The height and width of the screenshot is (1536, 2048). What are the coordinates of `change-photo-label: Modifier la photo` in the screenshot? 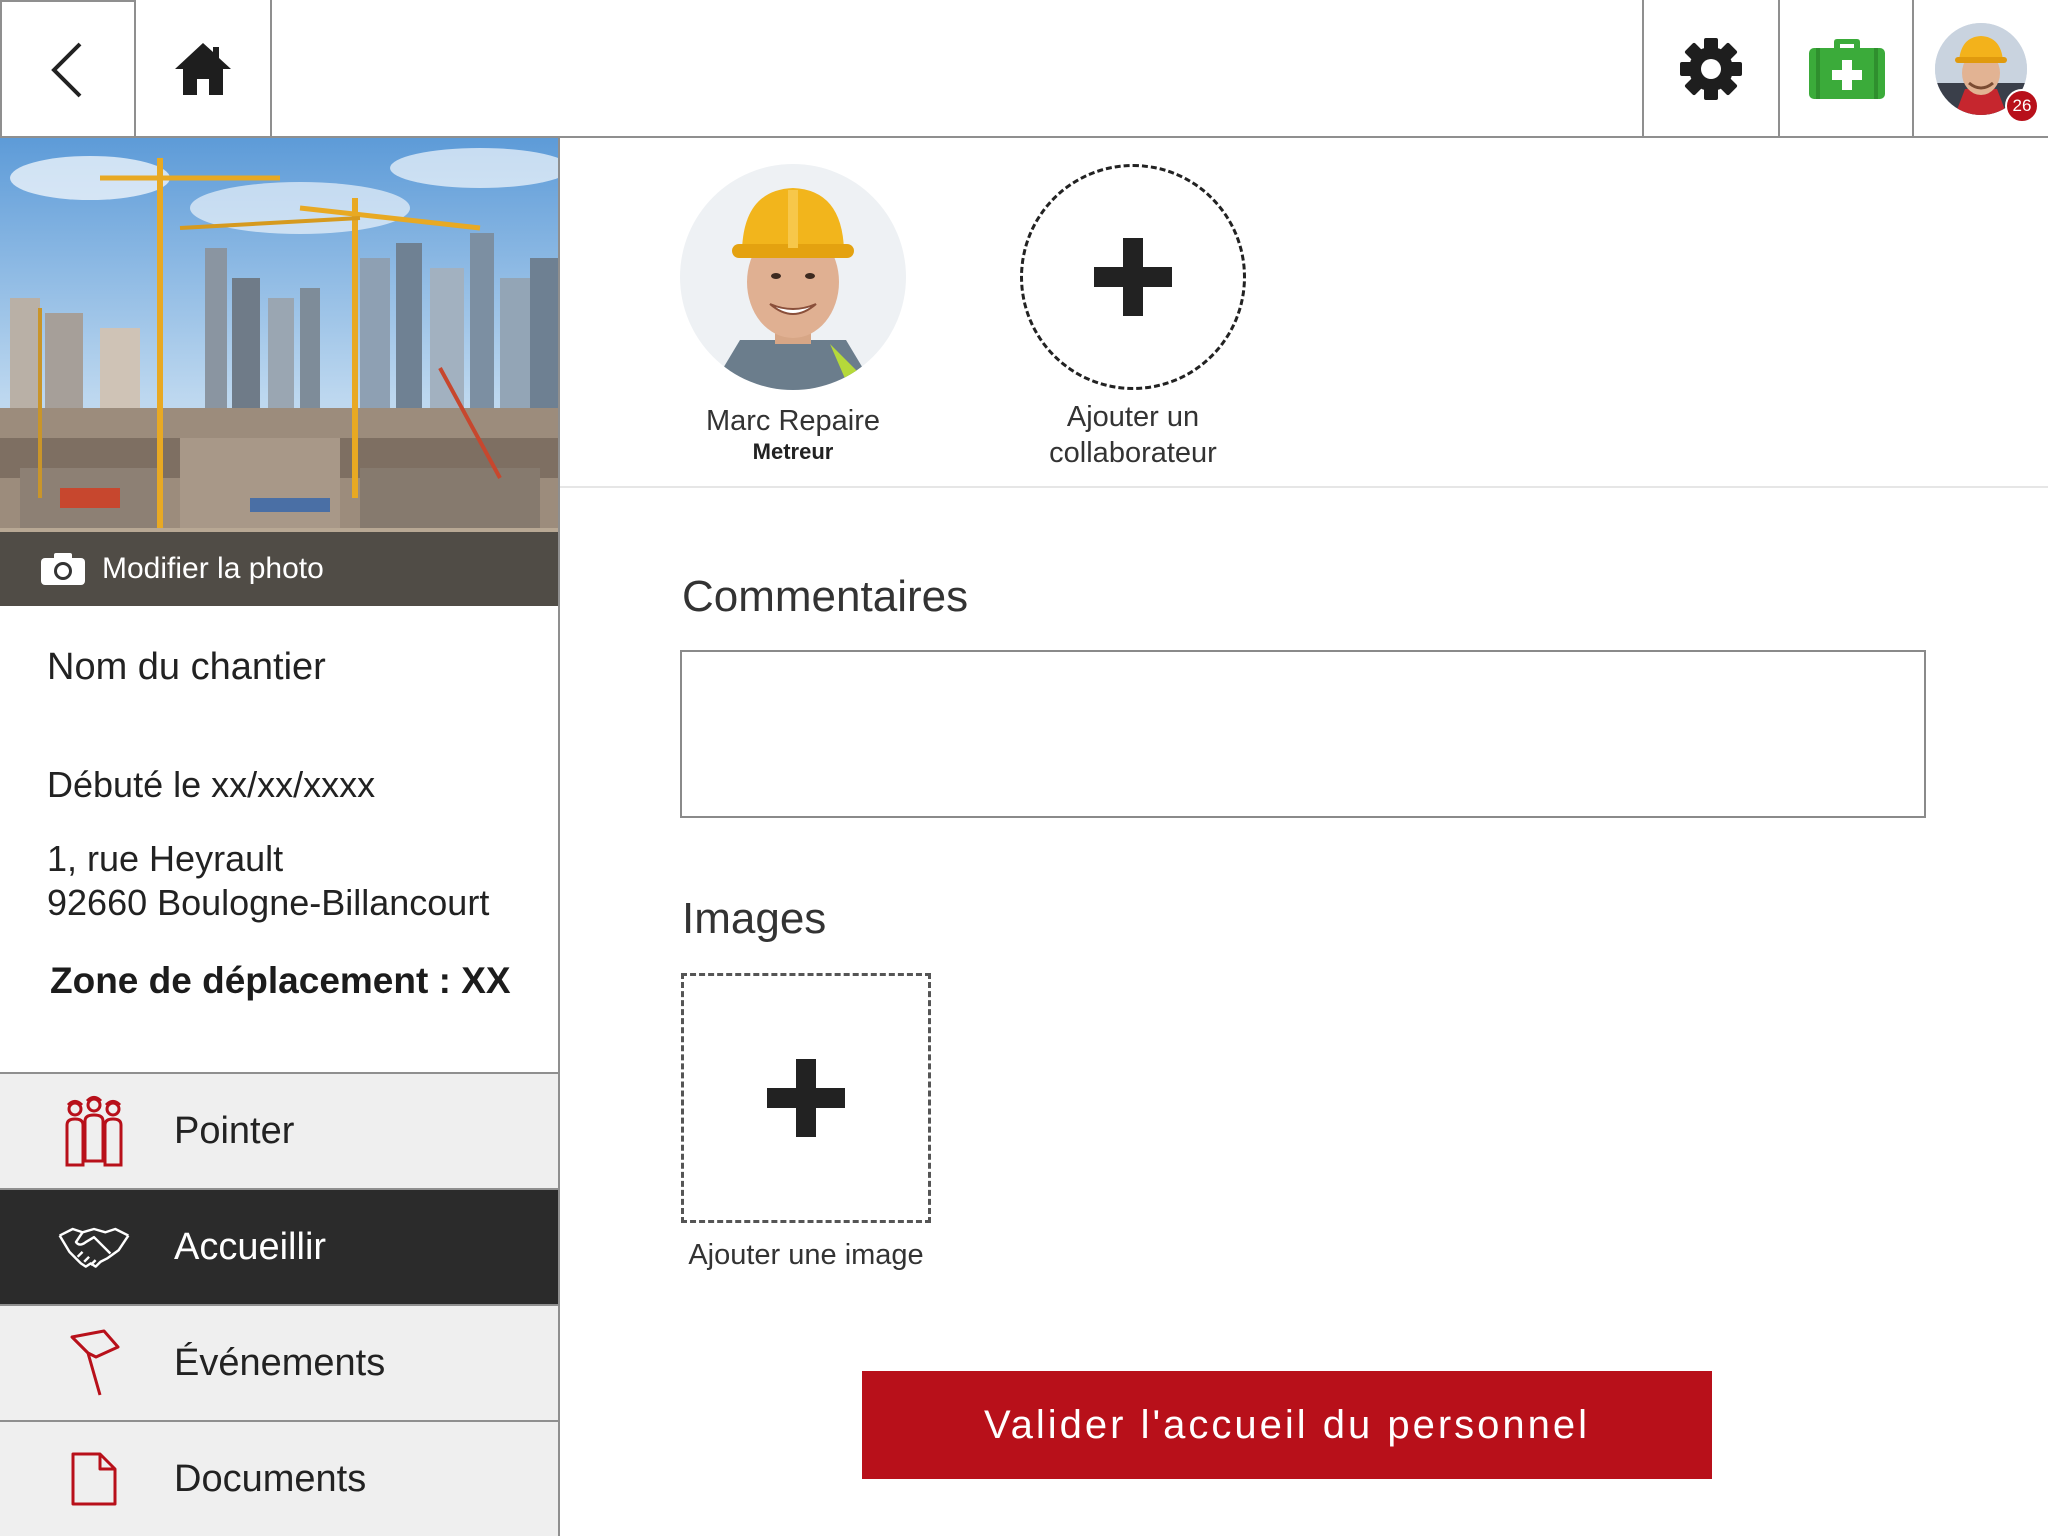 It's located at (213, 568).